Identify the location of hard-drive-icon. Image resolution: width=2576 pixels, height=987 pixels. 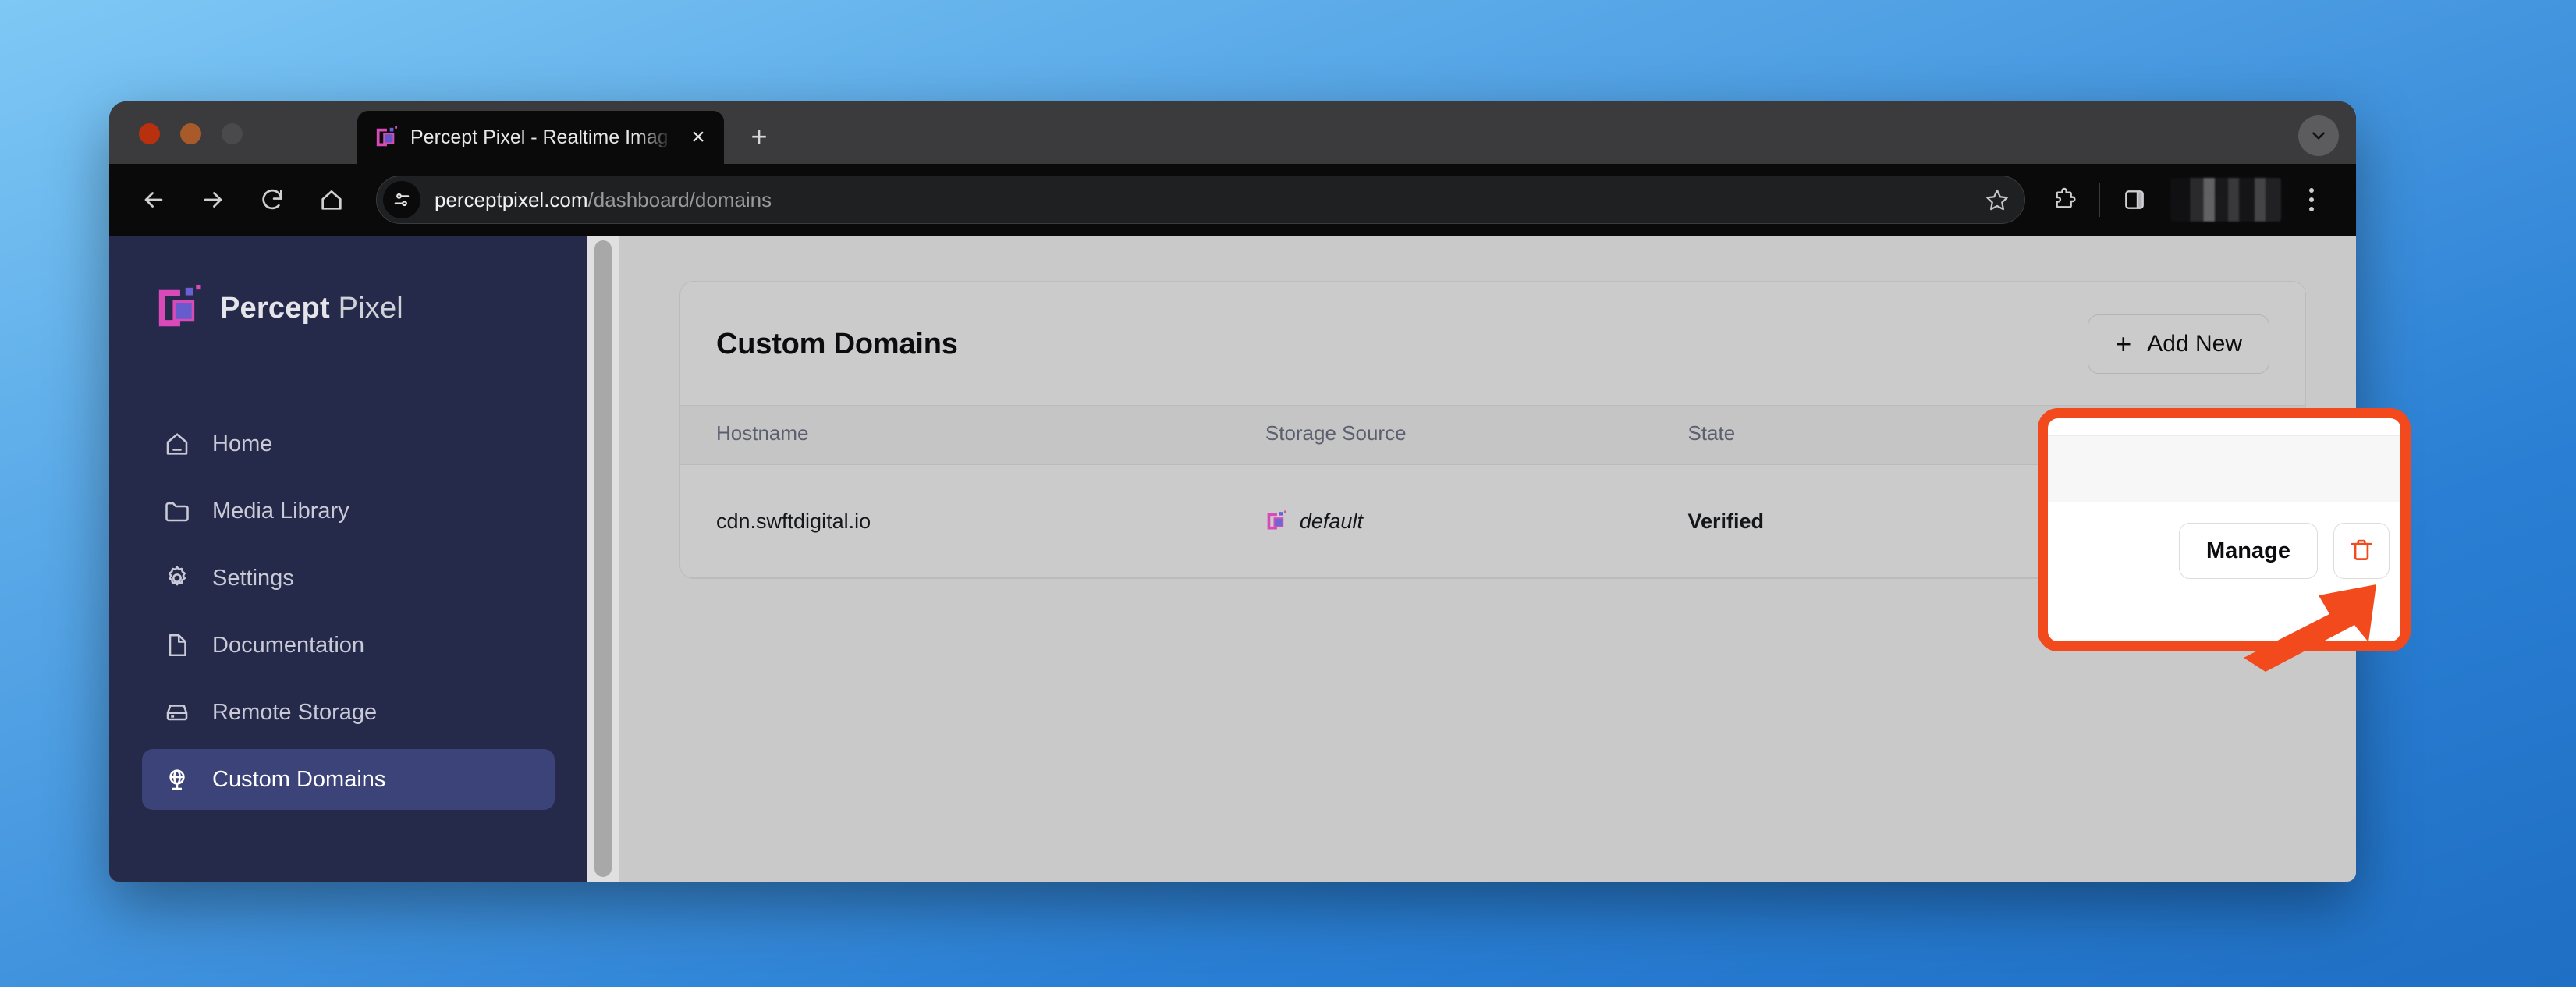
(177, 713).